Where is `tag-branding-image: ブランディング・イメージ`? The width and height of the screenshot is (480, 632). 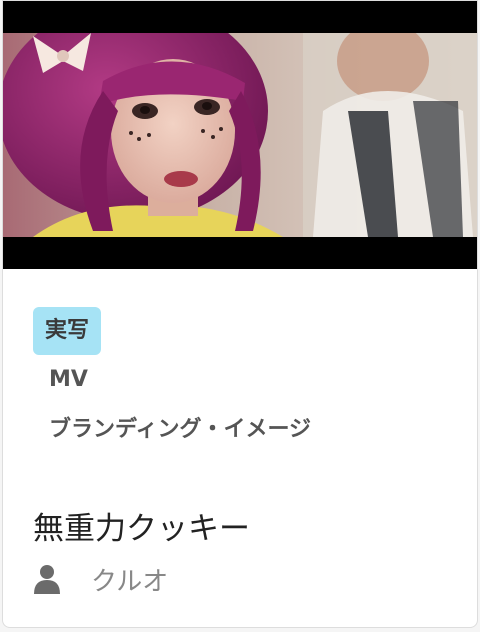 tag-branding-image: ブランディング・イメージ is located at coordinates (180, 427).